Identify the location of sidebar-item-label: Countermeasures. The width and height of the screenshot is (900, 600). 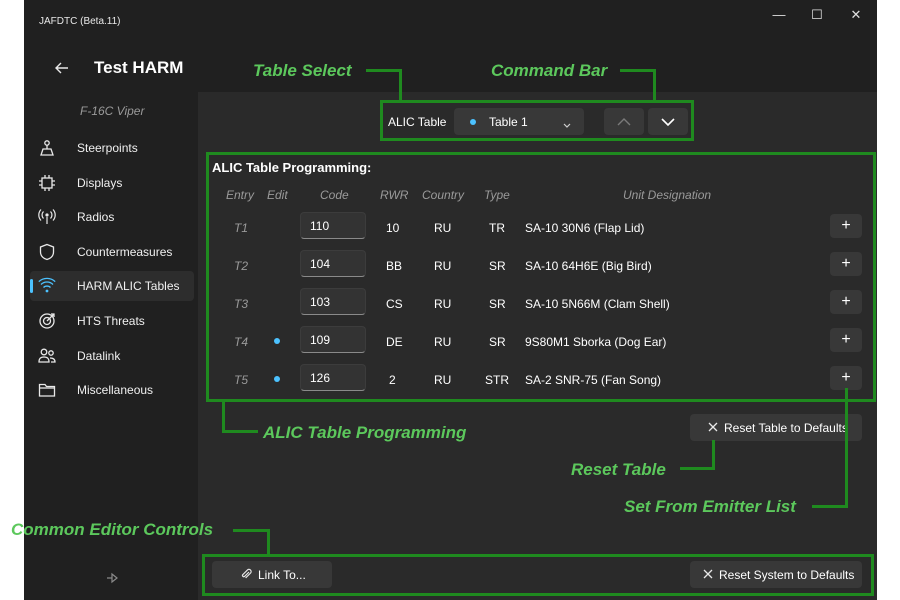
(125, 252).